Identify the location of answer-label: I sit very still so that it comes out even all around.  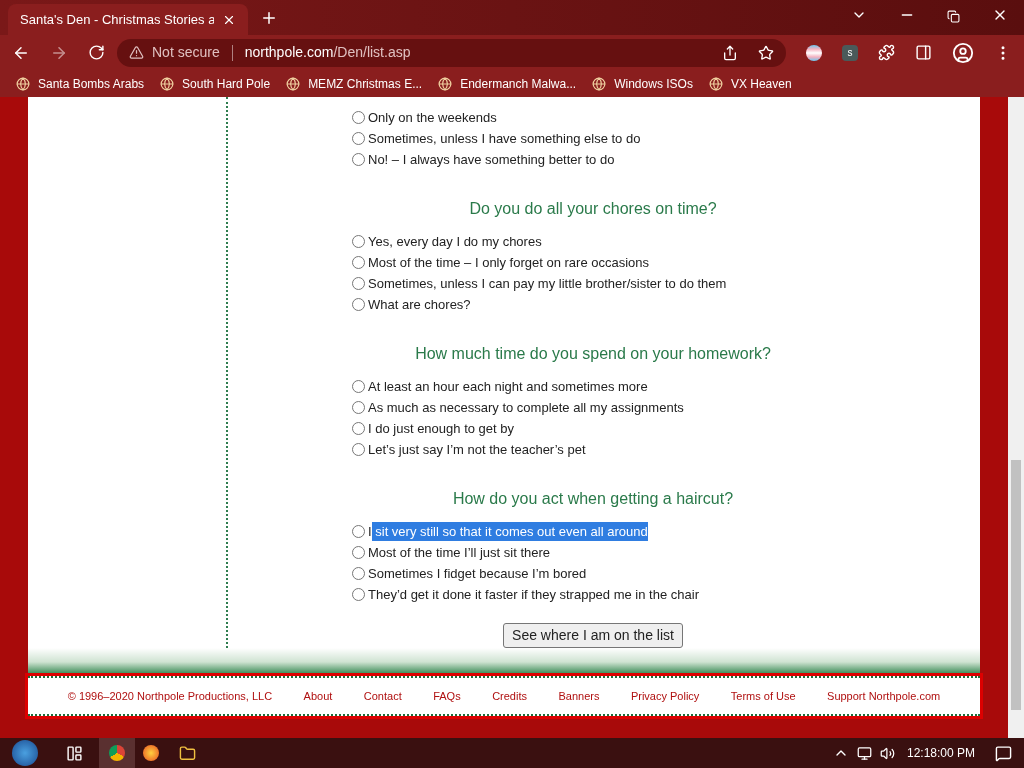
(508, 531).